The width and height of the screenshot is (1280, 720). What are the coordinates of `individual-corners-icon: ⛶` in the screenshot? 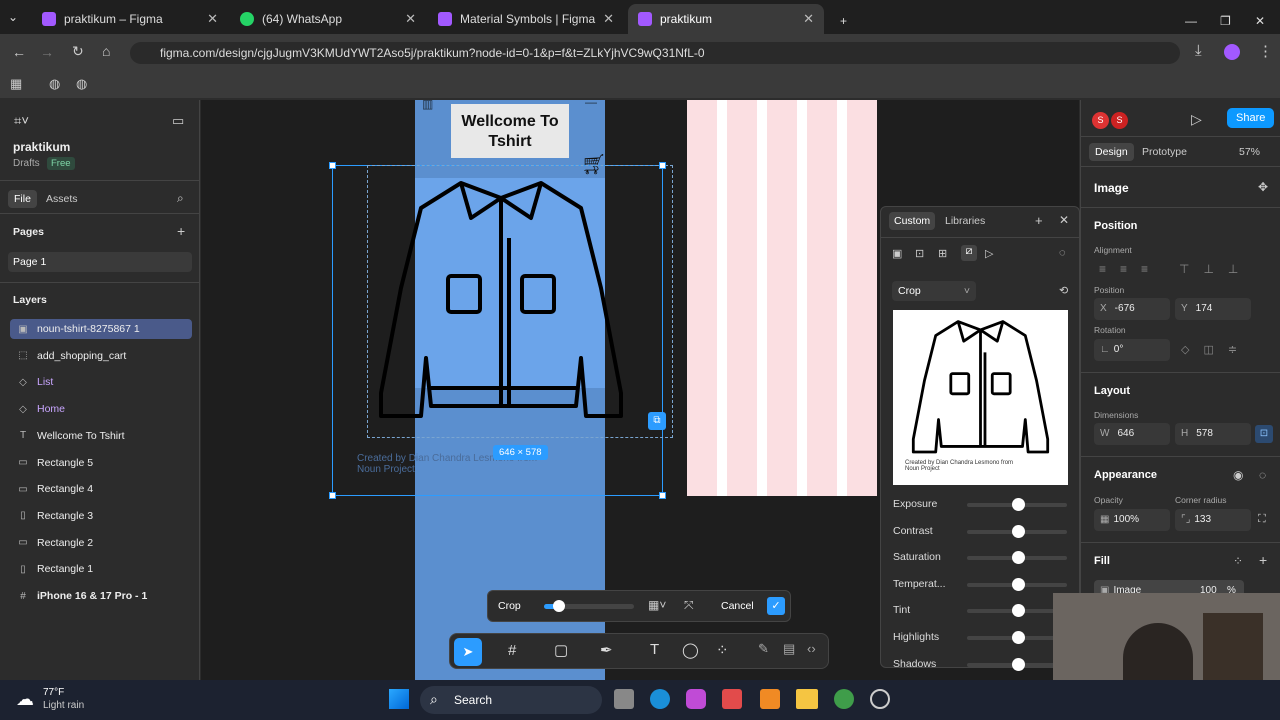 It's located at (1262, 519).